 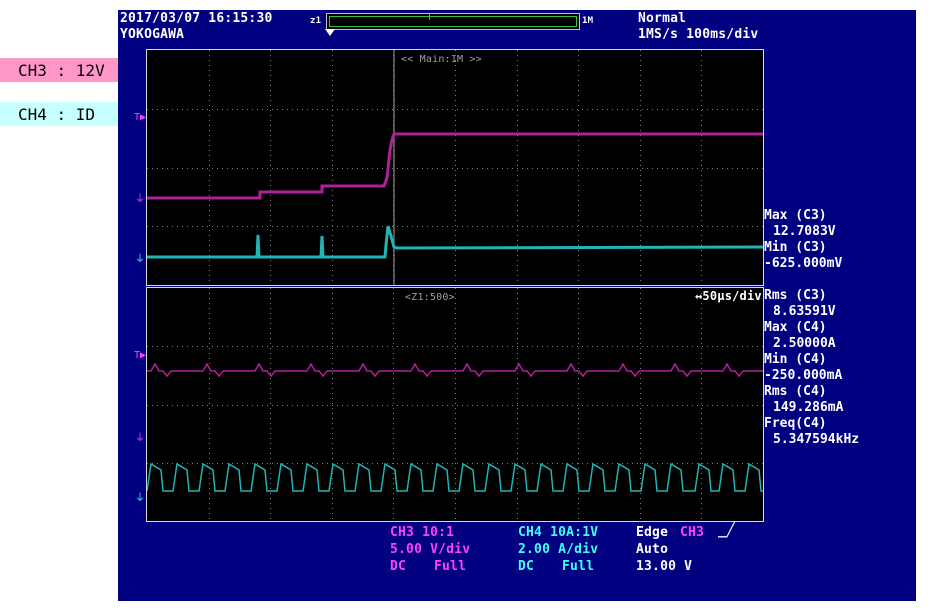 I want to click on zoom-screen-label: <Z1:500>, so click(x=430, y=297).